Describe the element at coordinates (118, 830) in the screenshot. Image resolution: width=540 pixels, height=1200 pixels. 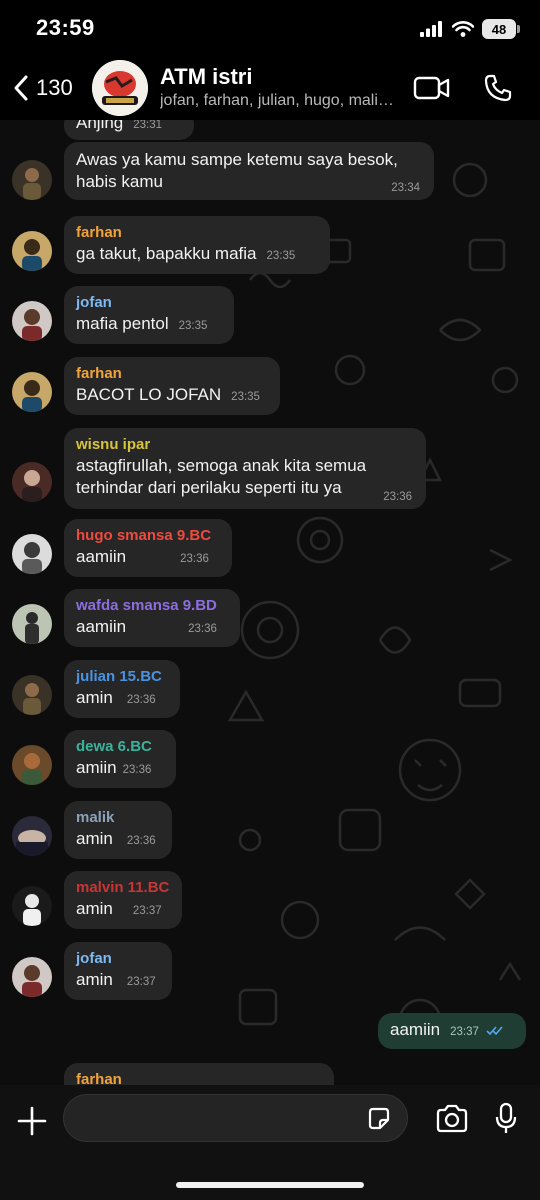
I see `message-bubble: malik amin 23:36` at that location.